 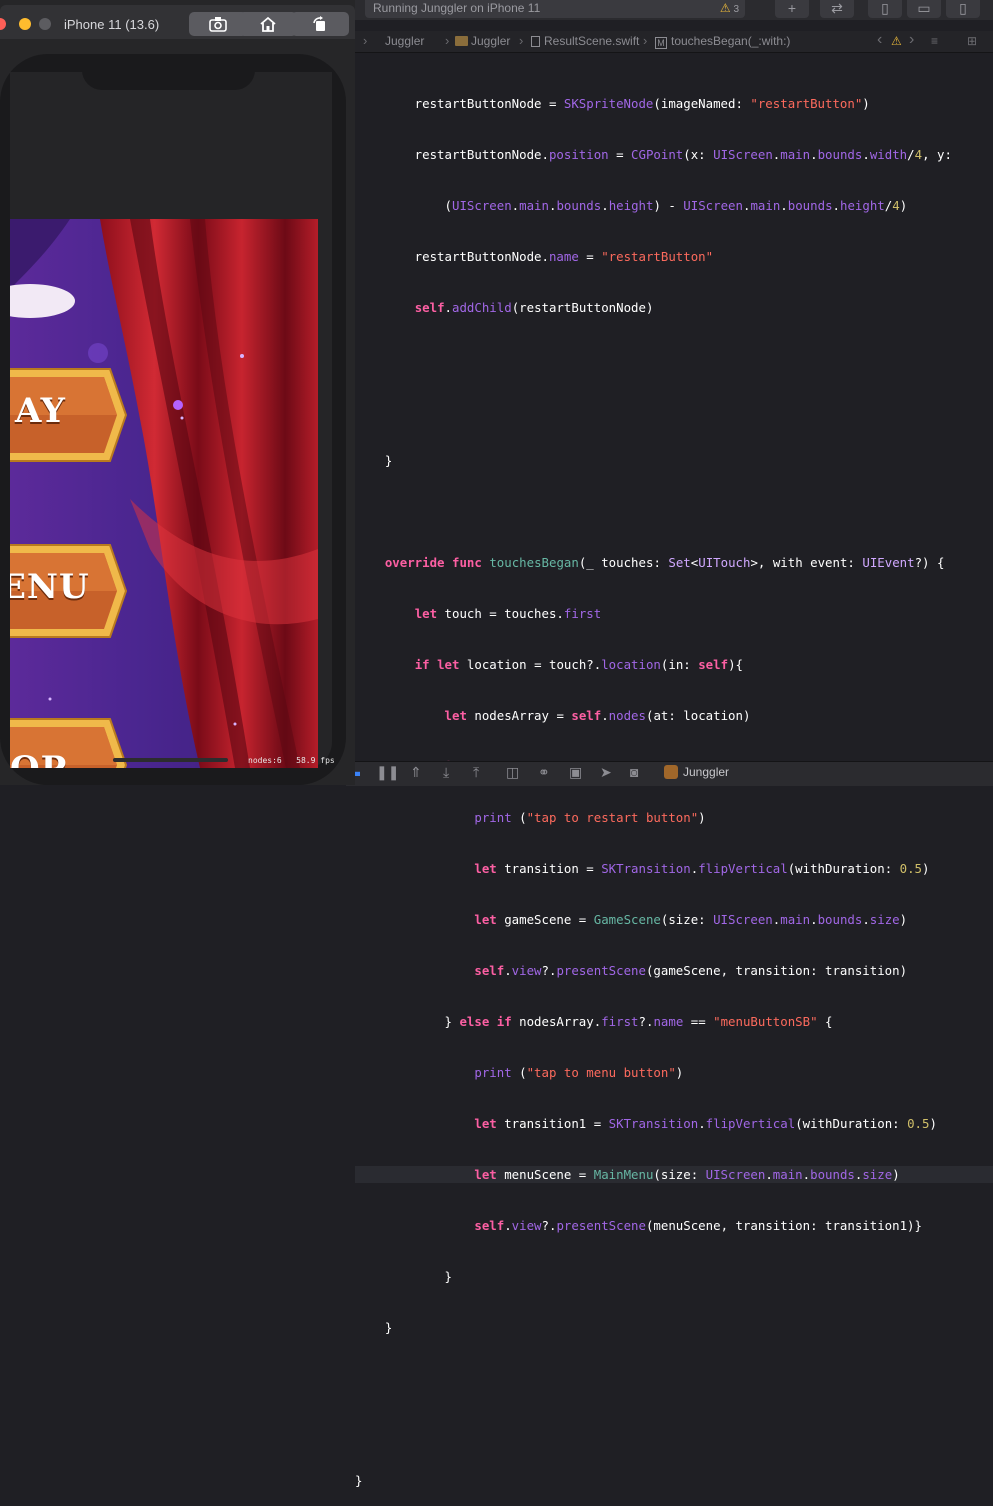 I want to click on view-hierarchy-icon: ◫, so click(x=512, y=772).